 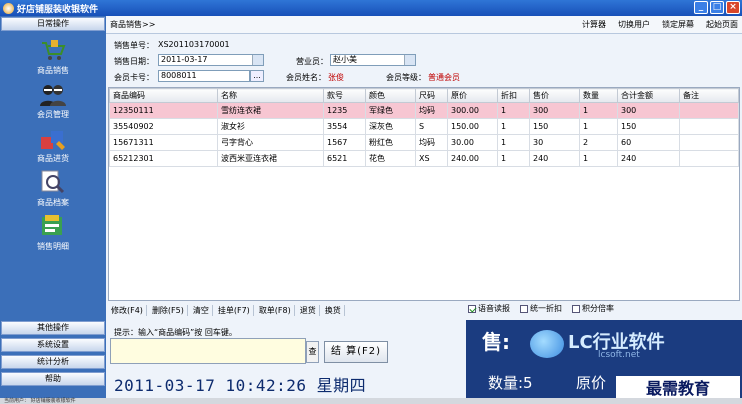 What do you see at coordinates (240, 385) in the screenshot?
I see `datetime-display: 2011-03-17 10:42:26 星期四` at bounding box center [240, 385].